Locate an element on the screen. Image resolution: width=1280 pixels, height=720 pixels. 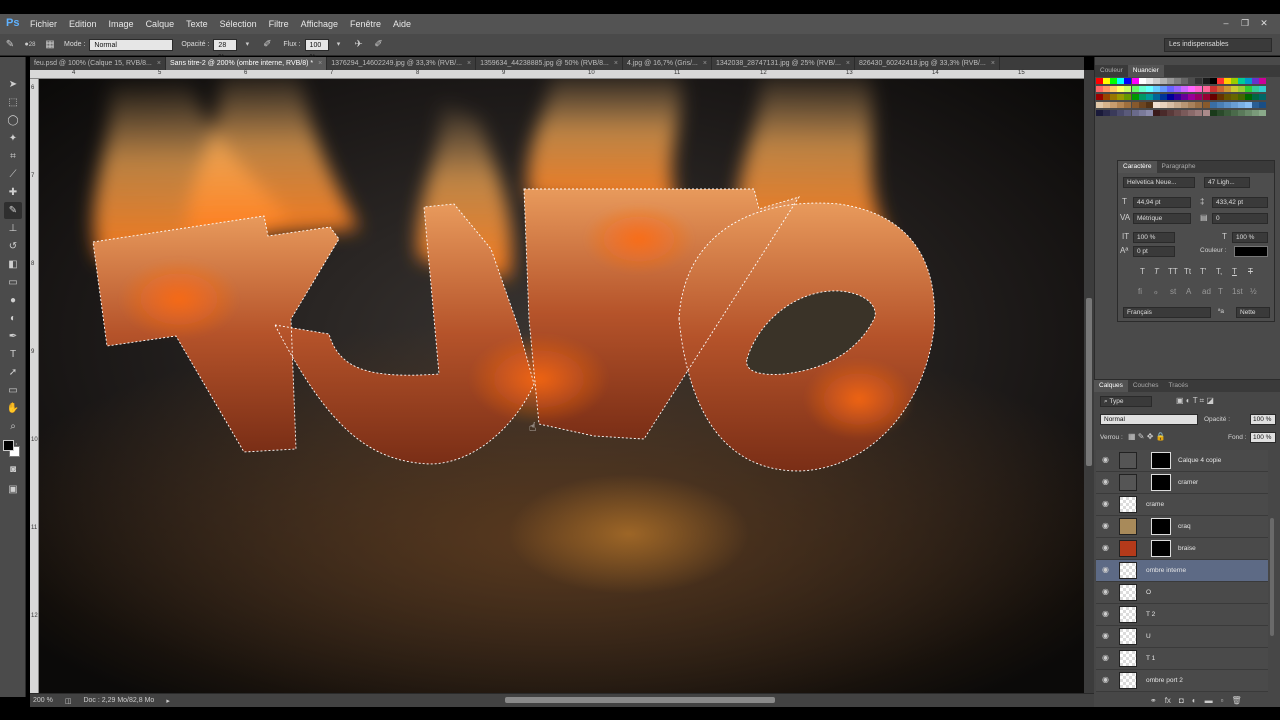
close-button: ✕ is located at coordinates (1264, 23).